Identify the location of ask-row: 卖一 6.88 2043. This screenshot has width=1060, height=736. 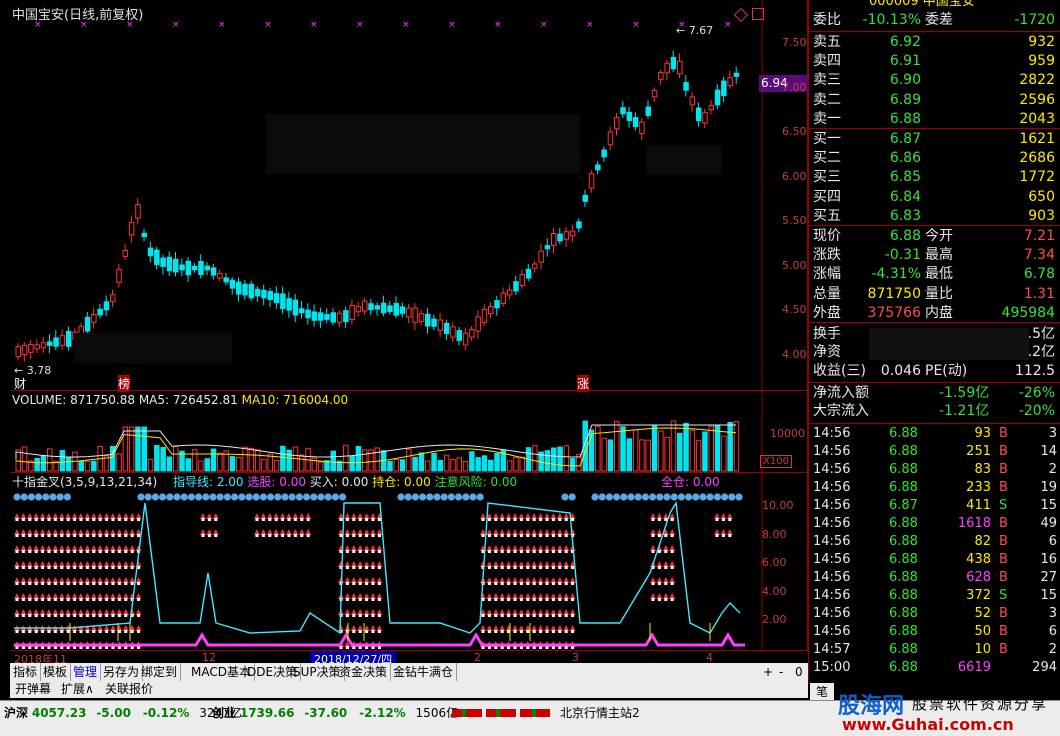
(934, 119).